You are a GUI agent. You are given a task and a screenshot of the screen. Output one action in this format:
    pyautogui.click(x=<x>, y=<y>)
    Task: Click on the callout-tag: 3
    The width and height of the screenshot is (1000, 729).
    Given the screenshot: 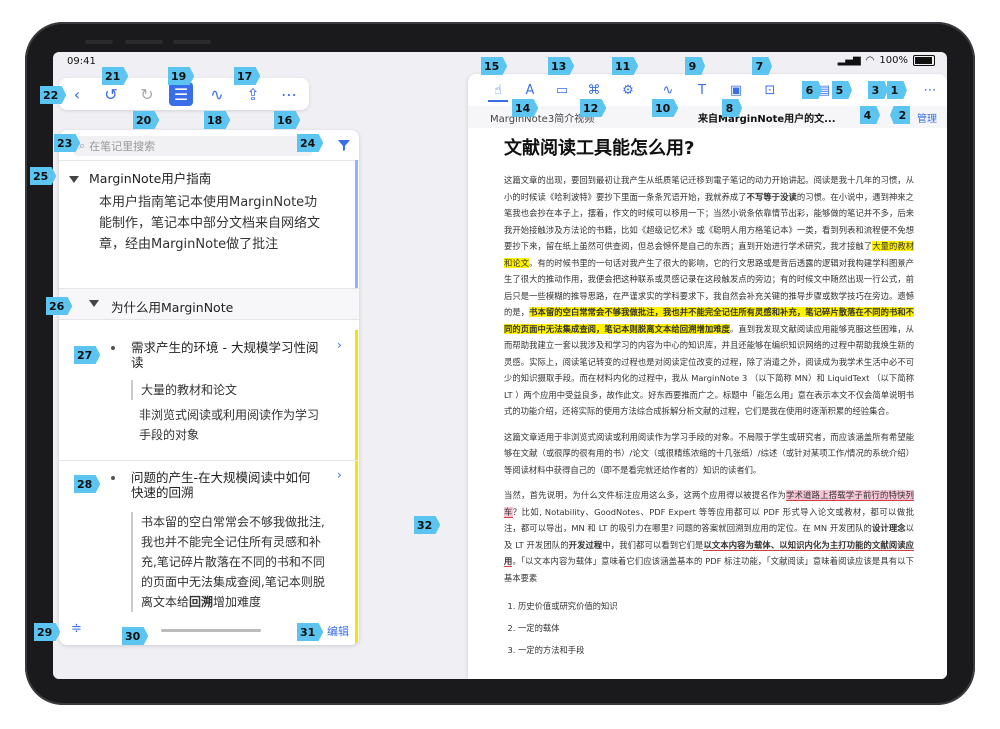 What is the action you would take?
    pyautogui.click(x=878, y=90)
    